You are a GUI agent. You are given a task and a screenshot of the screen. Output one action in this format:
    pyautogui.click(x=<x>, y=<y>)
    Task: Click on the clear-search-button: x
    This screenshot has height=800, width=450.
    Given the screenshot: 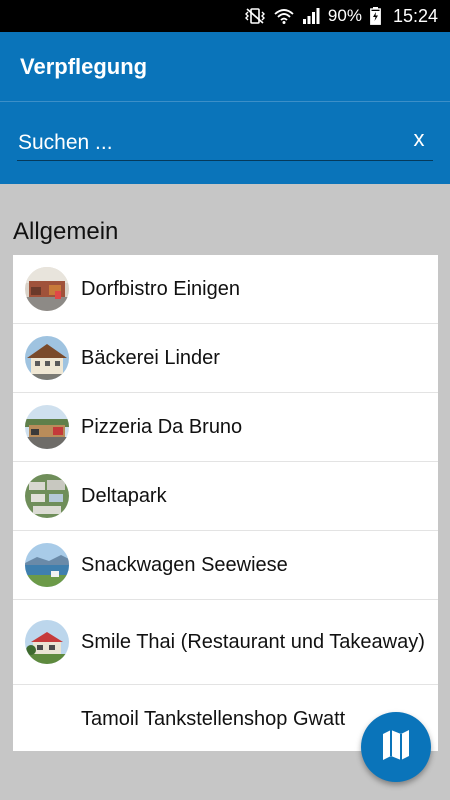 What is the action you would take?
    pyautogui.click(x=419, y=139)
    